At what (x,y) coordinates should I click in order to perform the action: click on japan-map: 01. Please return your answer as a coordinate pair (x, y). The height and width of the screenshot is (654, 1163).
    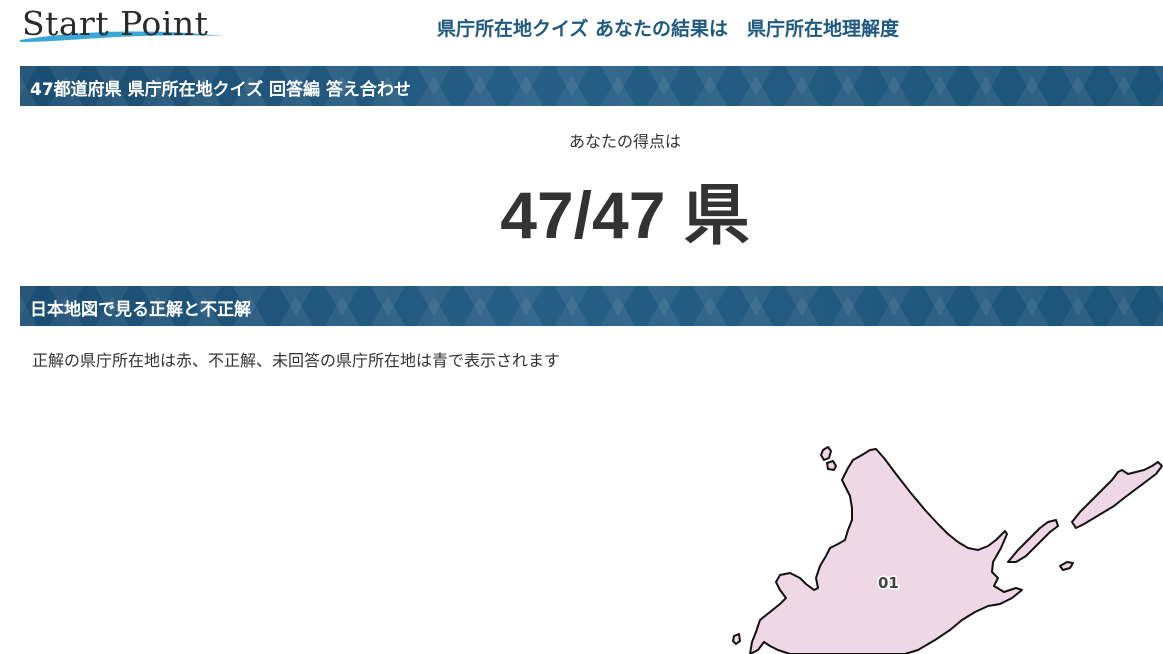
    Looking at the image, I should click on (947, 550).